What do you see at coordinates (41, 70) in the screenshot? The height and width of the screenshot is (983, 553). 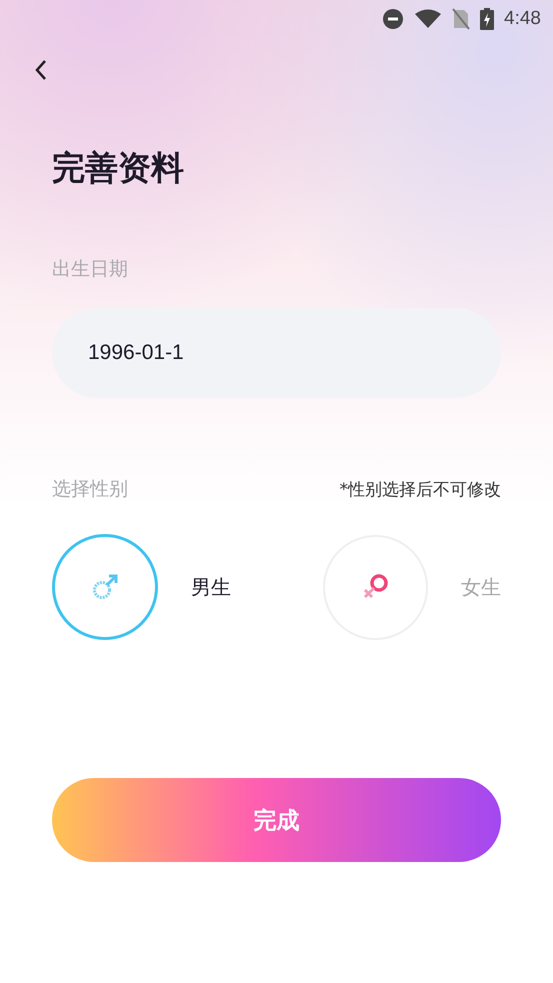 I see `back-icon` at bounding box center [41, 70].